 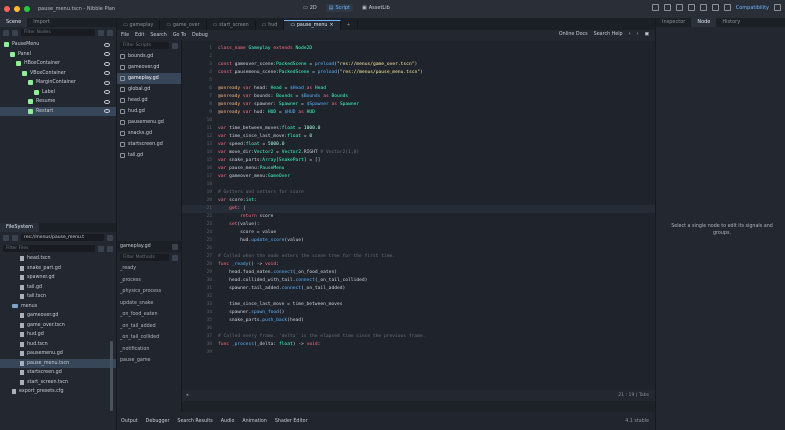 I want to click on method-list-item: _notification, so click(x=149, y=350).